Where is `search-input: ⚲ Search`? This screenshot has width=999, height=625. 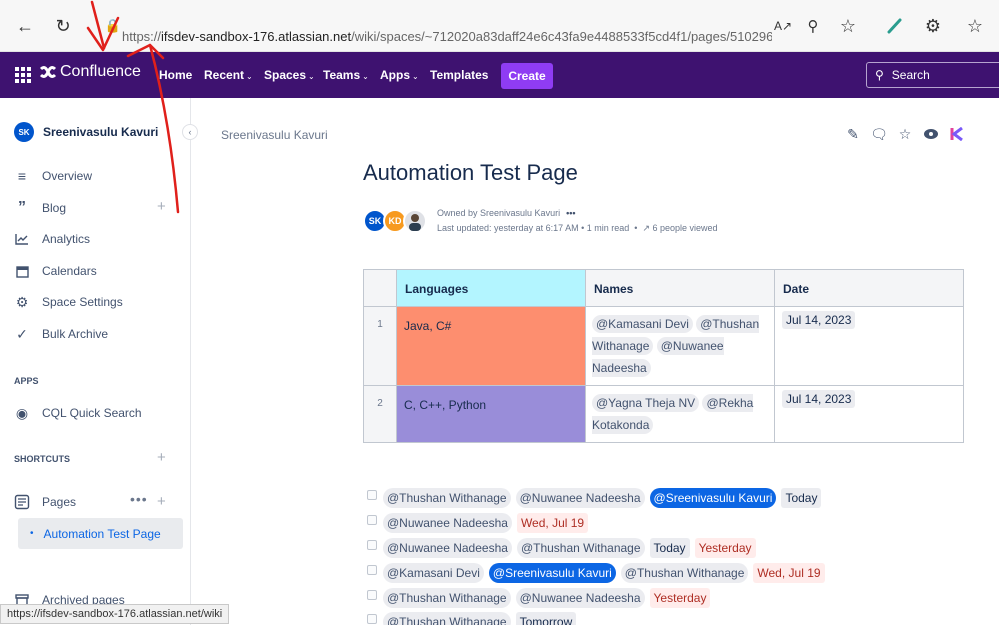 search-input: ⚲ Search is located at coordinates (932, 75).